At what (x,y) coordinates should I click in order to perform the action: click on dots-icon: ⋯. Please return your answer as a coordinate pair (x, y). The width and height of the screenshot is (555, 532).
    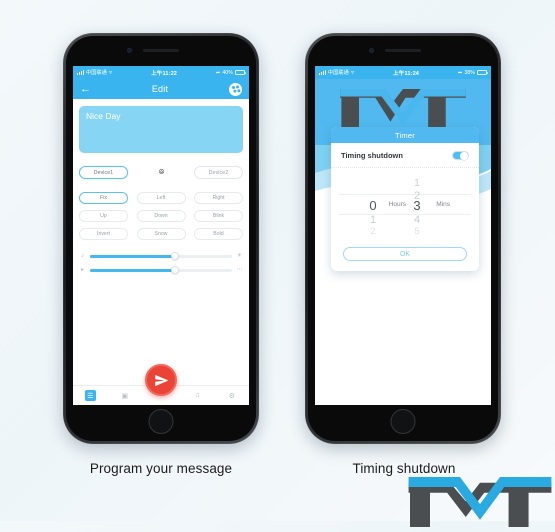
    Looking at the image, I should click on (239, 270).